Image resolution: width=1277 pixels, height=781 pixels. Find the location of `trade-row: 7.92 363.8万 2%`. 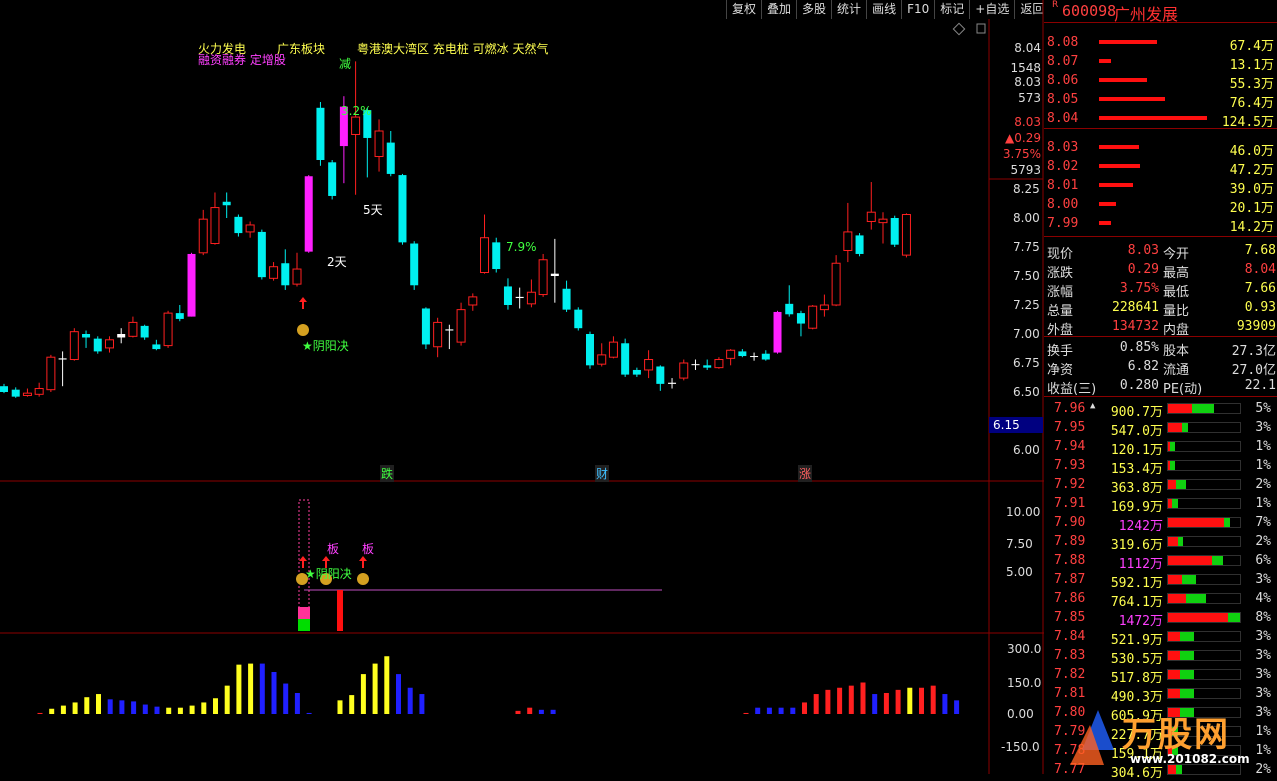

trade-row: 7.92 363.8万 2% is located at coordinates (1160, 485).